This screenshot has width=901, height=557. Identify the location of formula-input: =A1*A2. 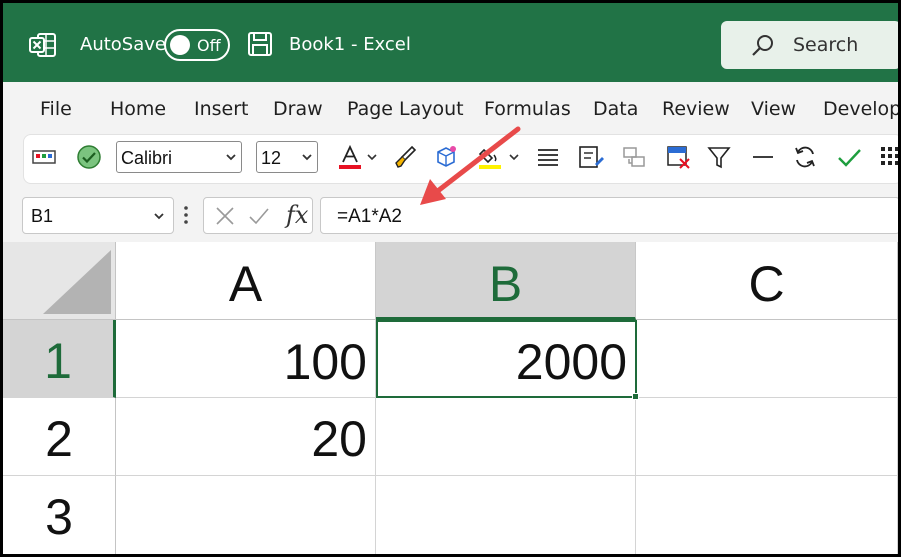
(609, 215).